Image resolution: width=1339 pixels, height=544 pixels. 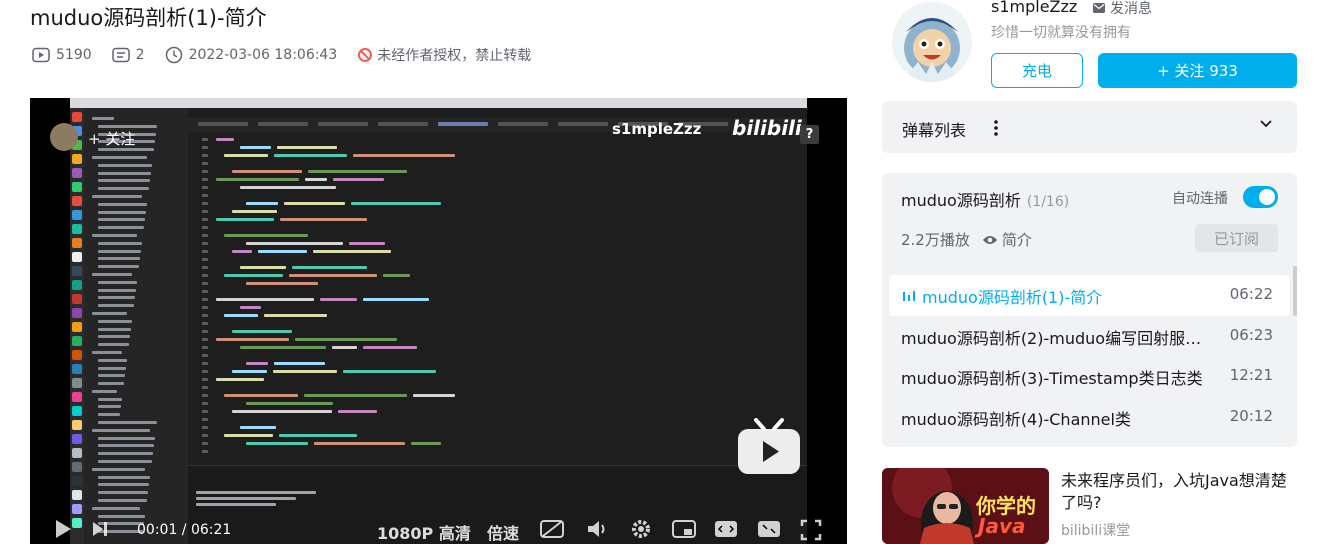 I want to click on more-icon, so click(x=996, y=128).